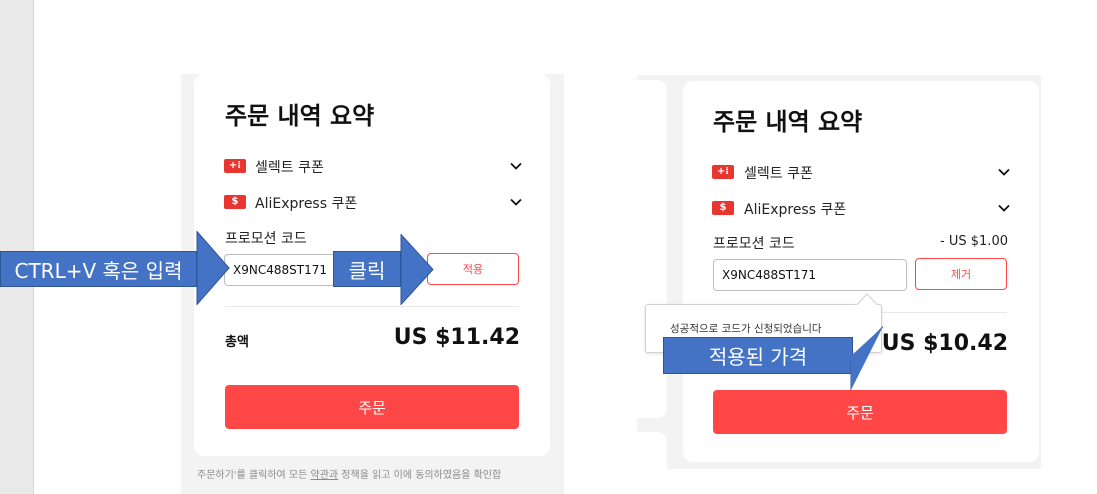 Image resolution: width=1097 pixels, height=494 pixels. What do you see at coordinates (758, 355) in the screenshot?
I see `applied-price-label: 적용된 가격` at bounding box center [758, 355].